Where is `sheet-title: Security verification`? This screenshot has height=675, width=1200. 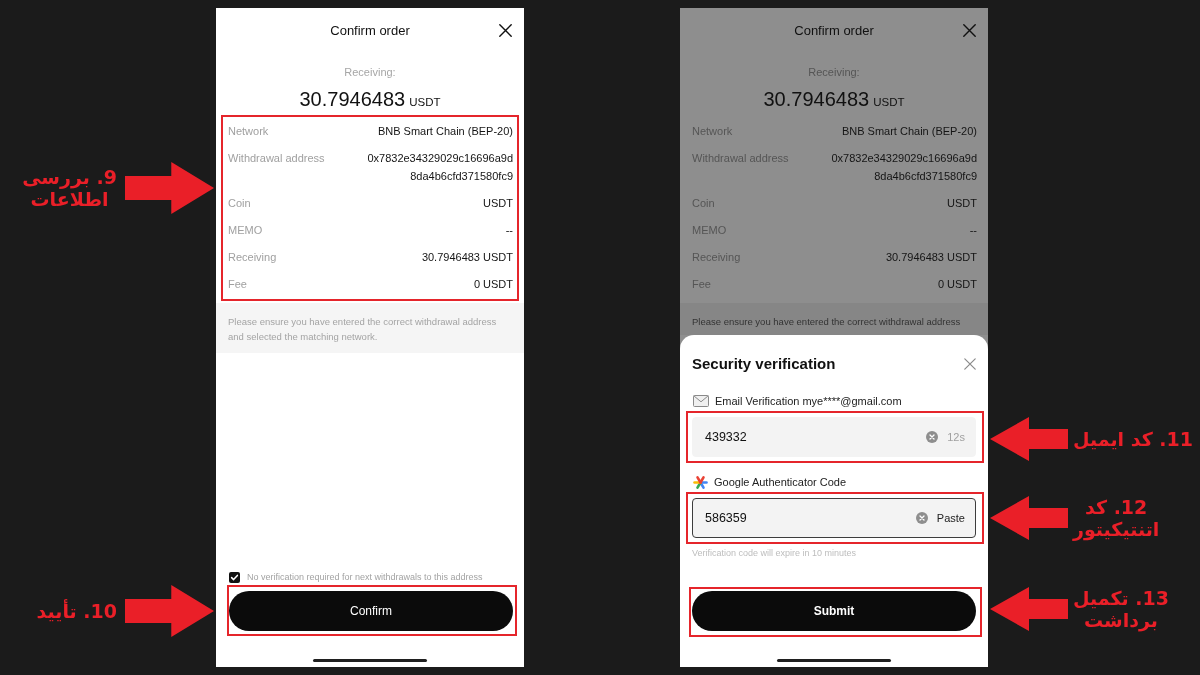
sheet-title: Security verification is located at coordinates (764, 363).